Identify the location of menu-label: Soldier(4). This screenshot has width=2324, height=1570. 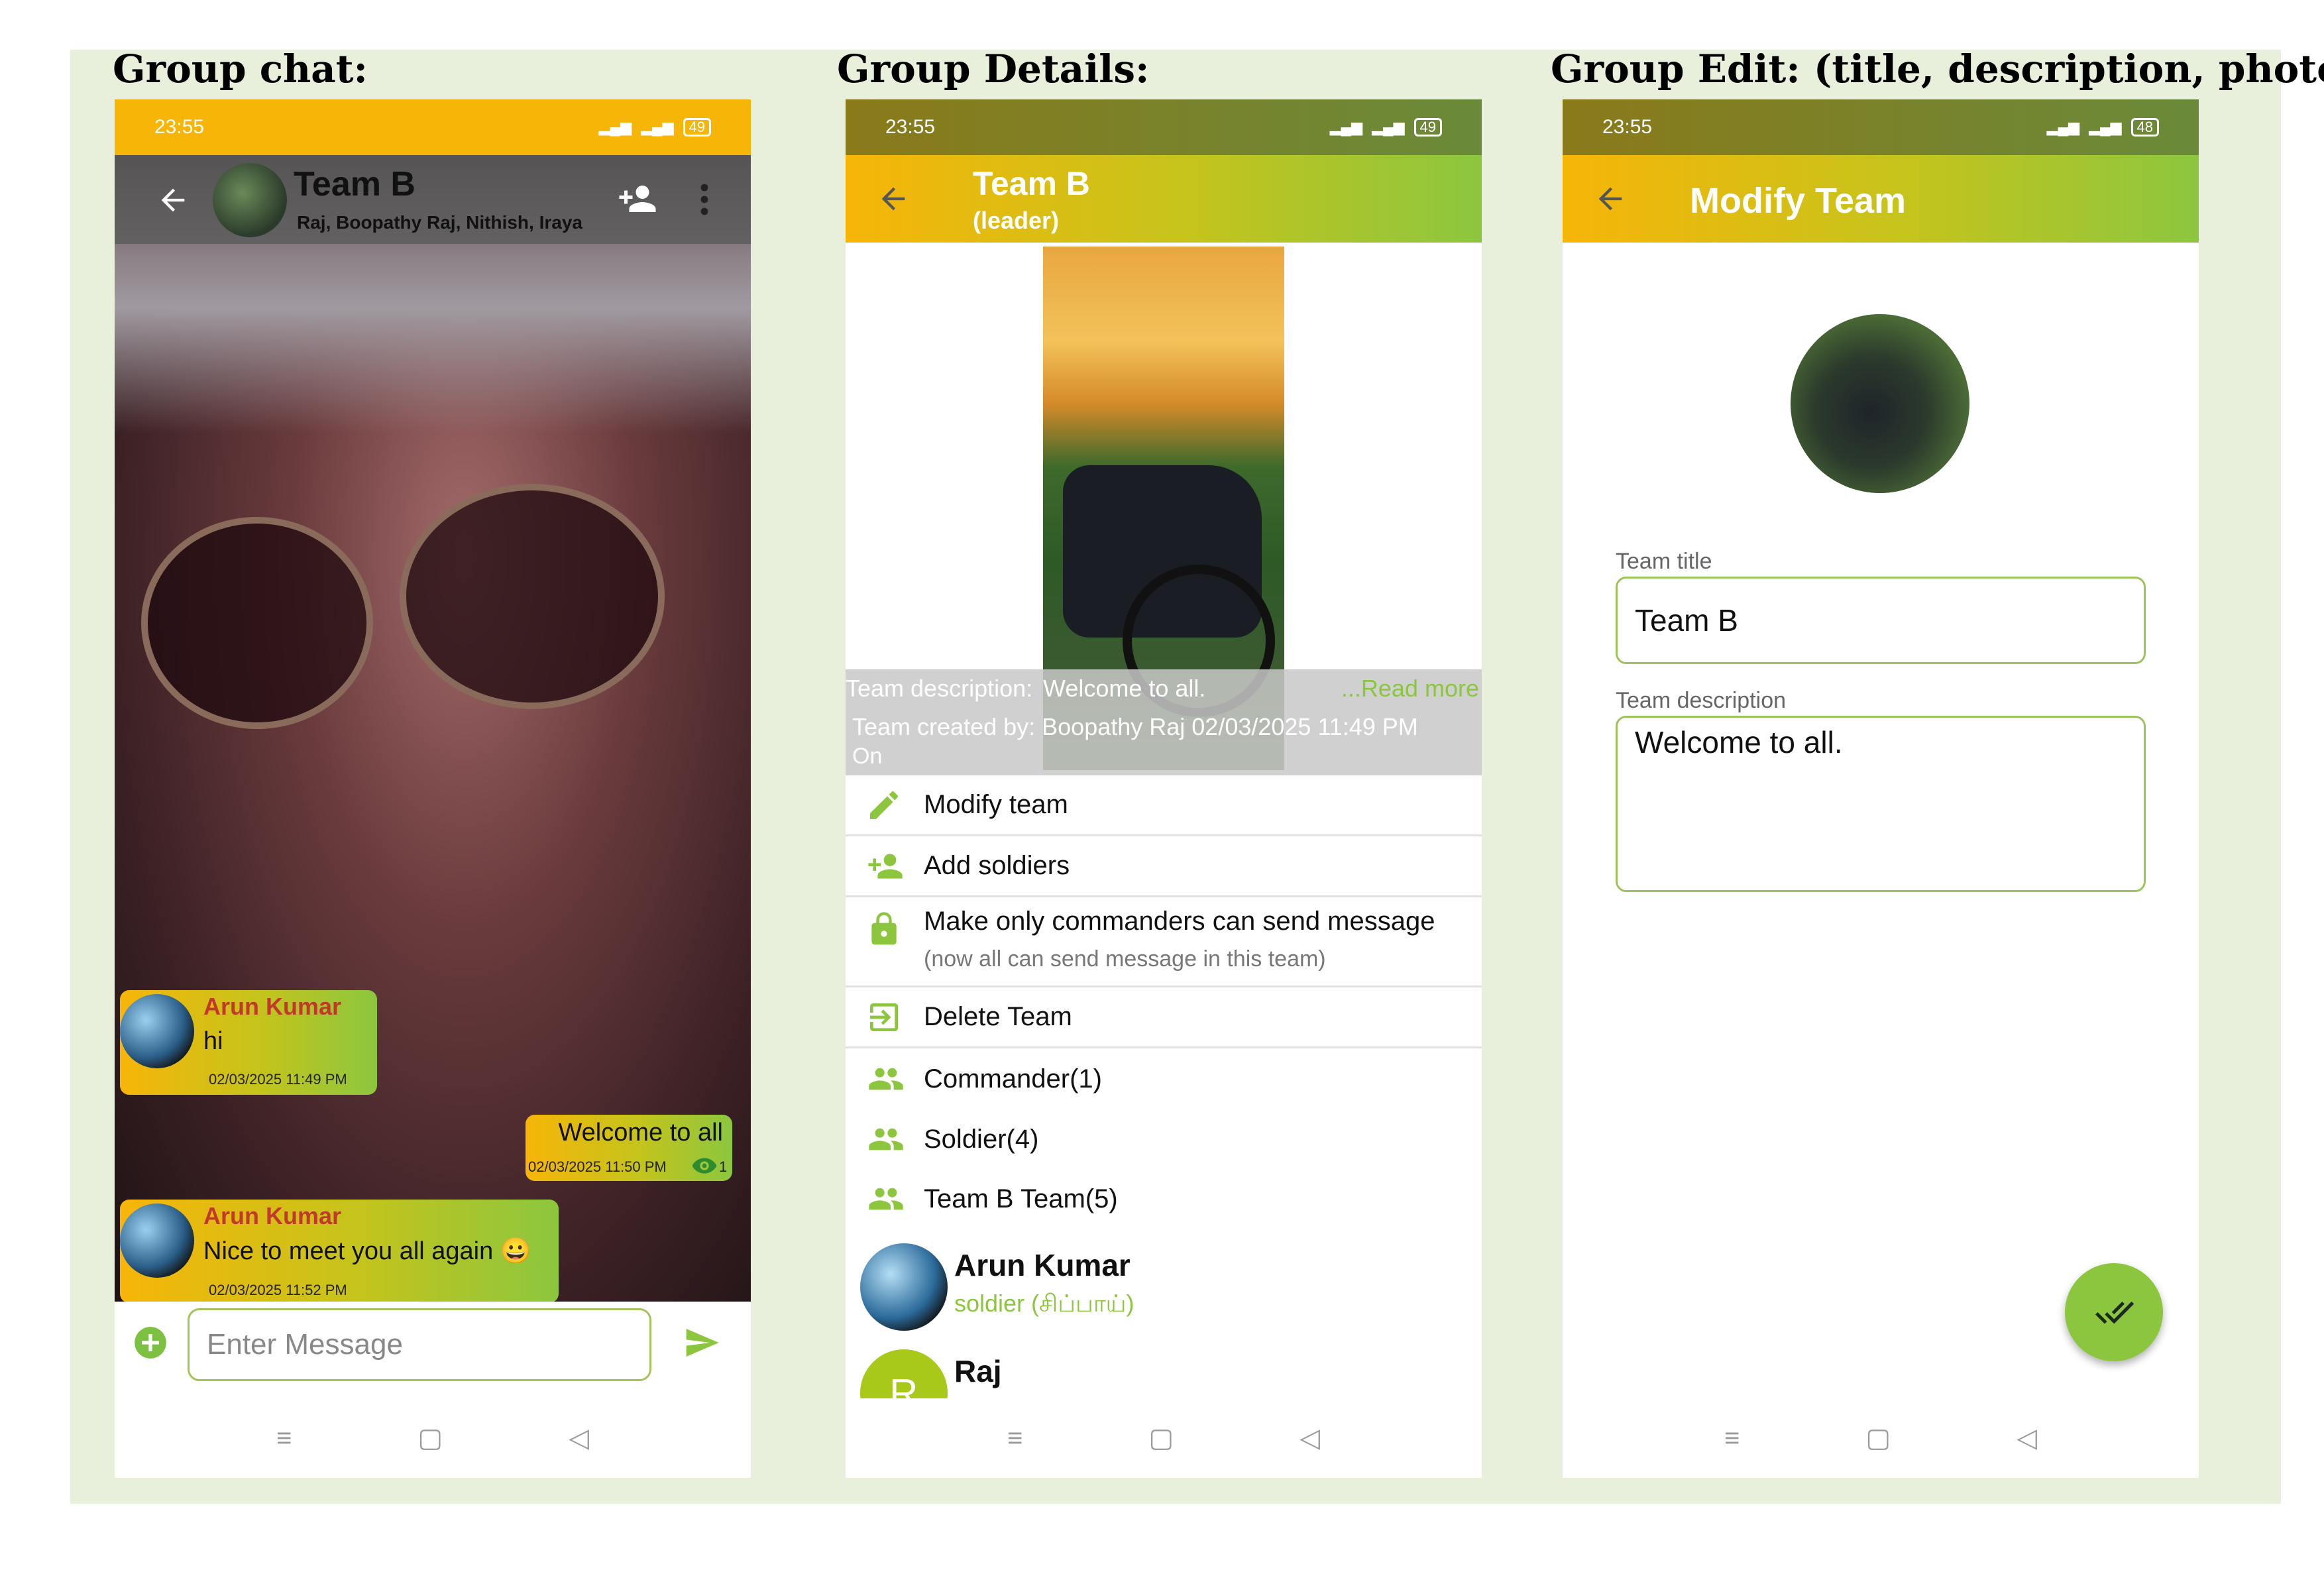
(981, 1139).